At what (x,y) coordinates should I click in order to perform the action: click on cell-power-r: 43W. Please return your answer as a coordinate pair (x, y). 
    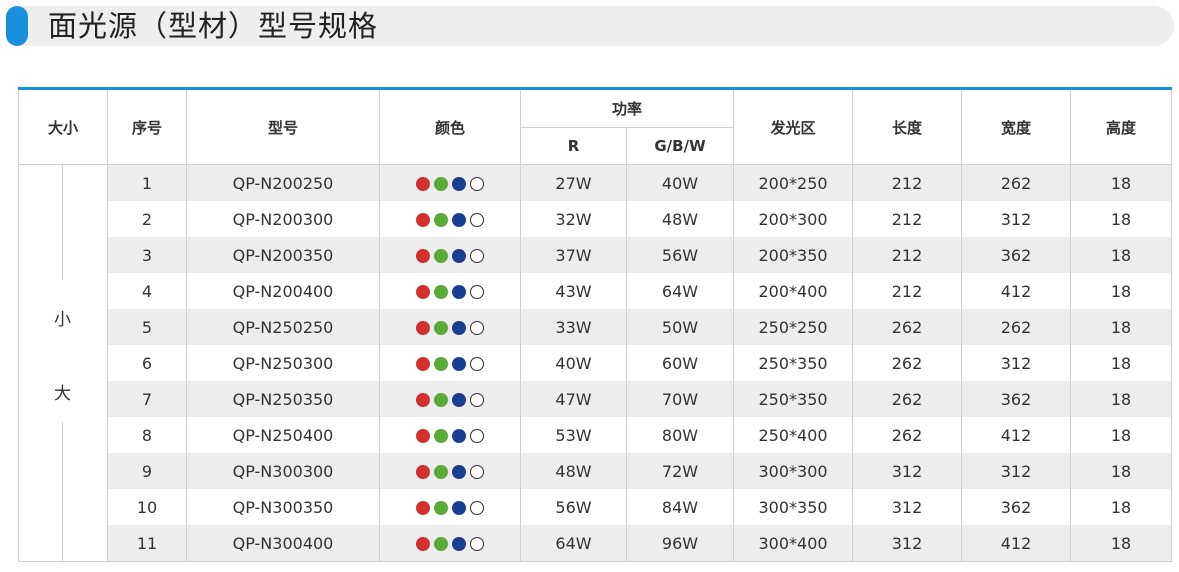
    Looking at the image, I should click on (573, 291).